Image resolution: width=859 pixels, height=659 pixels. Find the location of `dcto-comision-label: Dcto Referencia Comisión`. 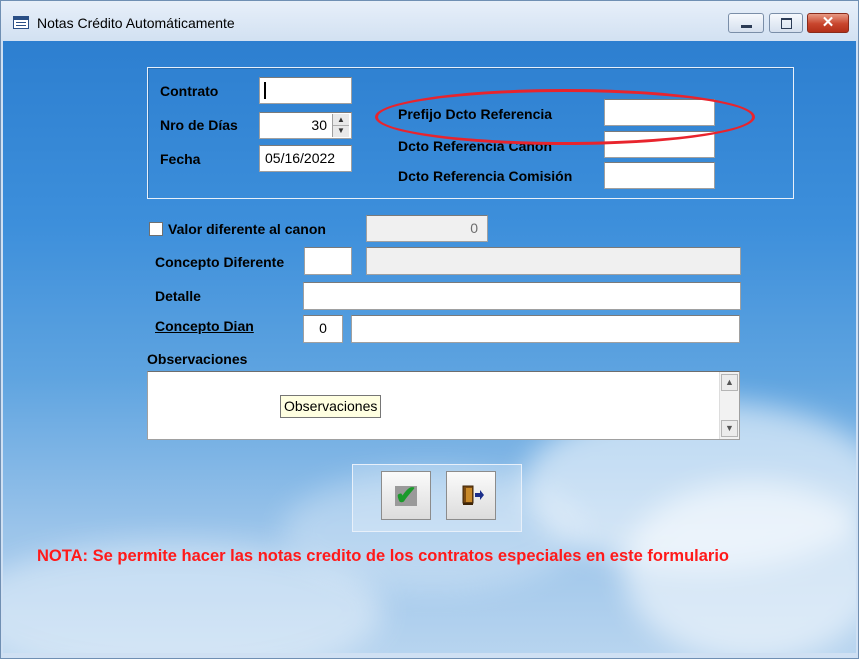

dcto-comision-label: Dcto Referencia Comisión is located at coordinates (485, 176).